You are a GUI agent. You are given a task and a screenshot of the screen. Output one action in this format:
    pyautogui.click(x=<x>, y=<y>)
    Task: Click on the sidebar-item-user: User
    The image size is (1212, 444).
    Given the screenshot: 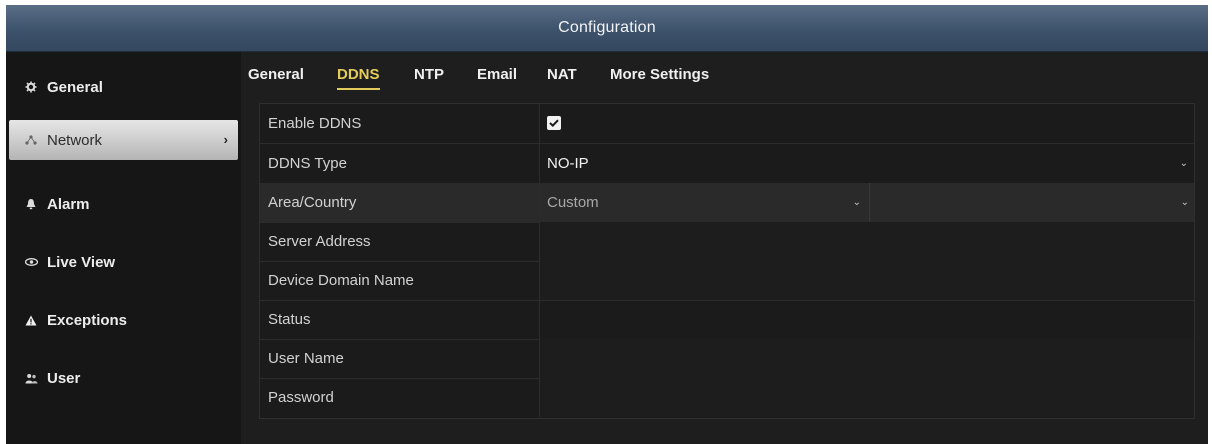 What is the action you would take?
    pyautogui.click(x=122, y=378)
    